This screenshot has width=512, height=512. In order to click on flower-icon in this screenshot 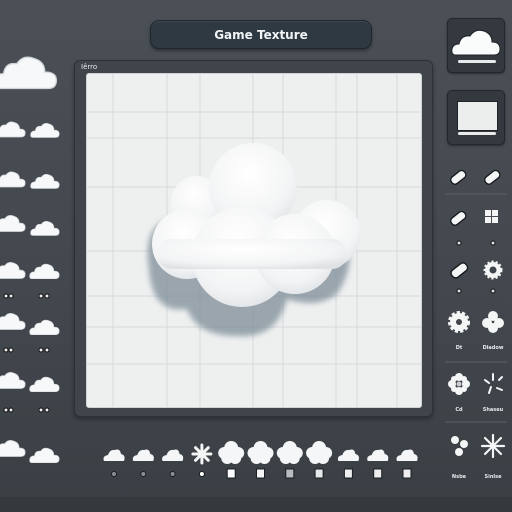, I will do `click(459, 384)`.